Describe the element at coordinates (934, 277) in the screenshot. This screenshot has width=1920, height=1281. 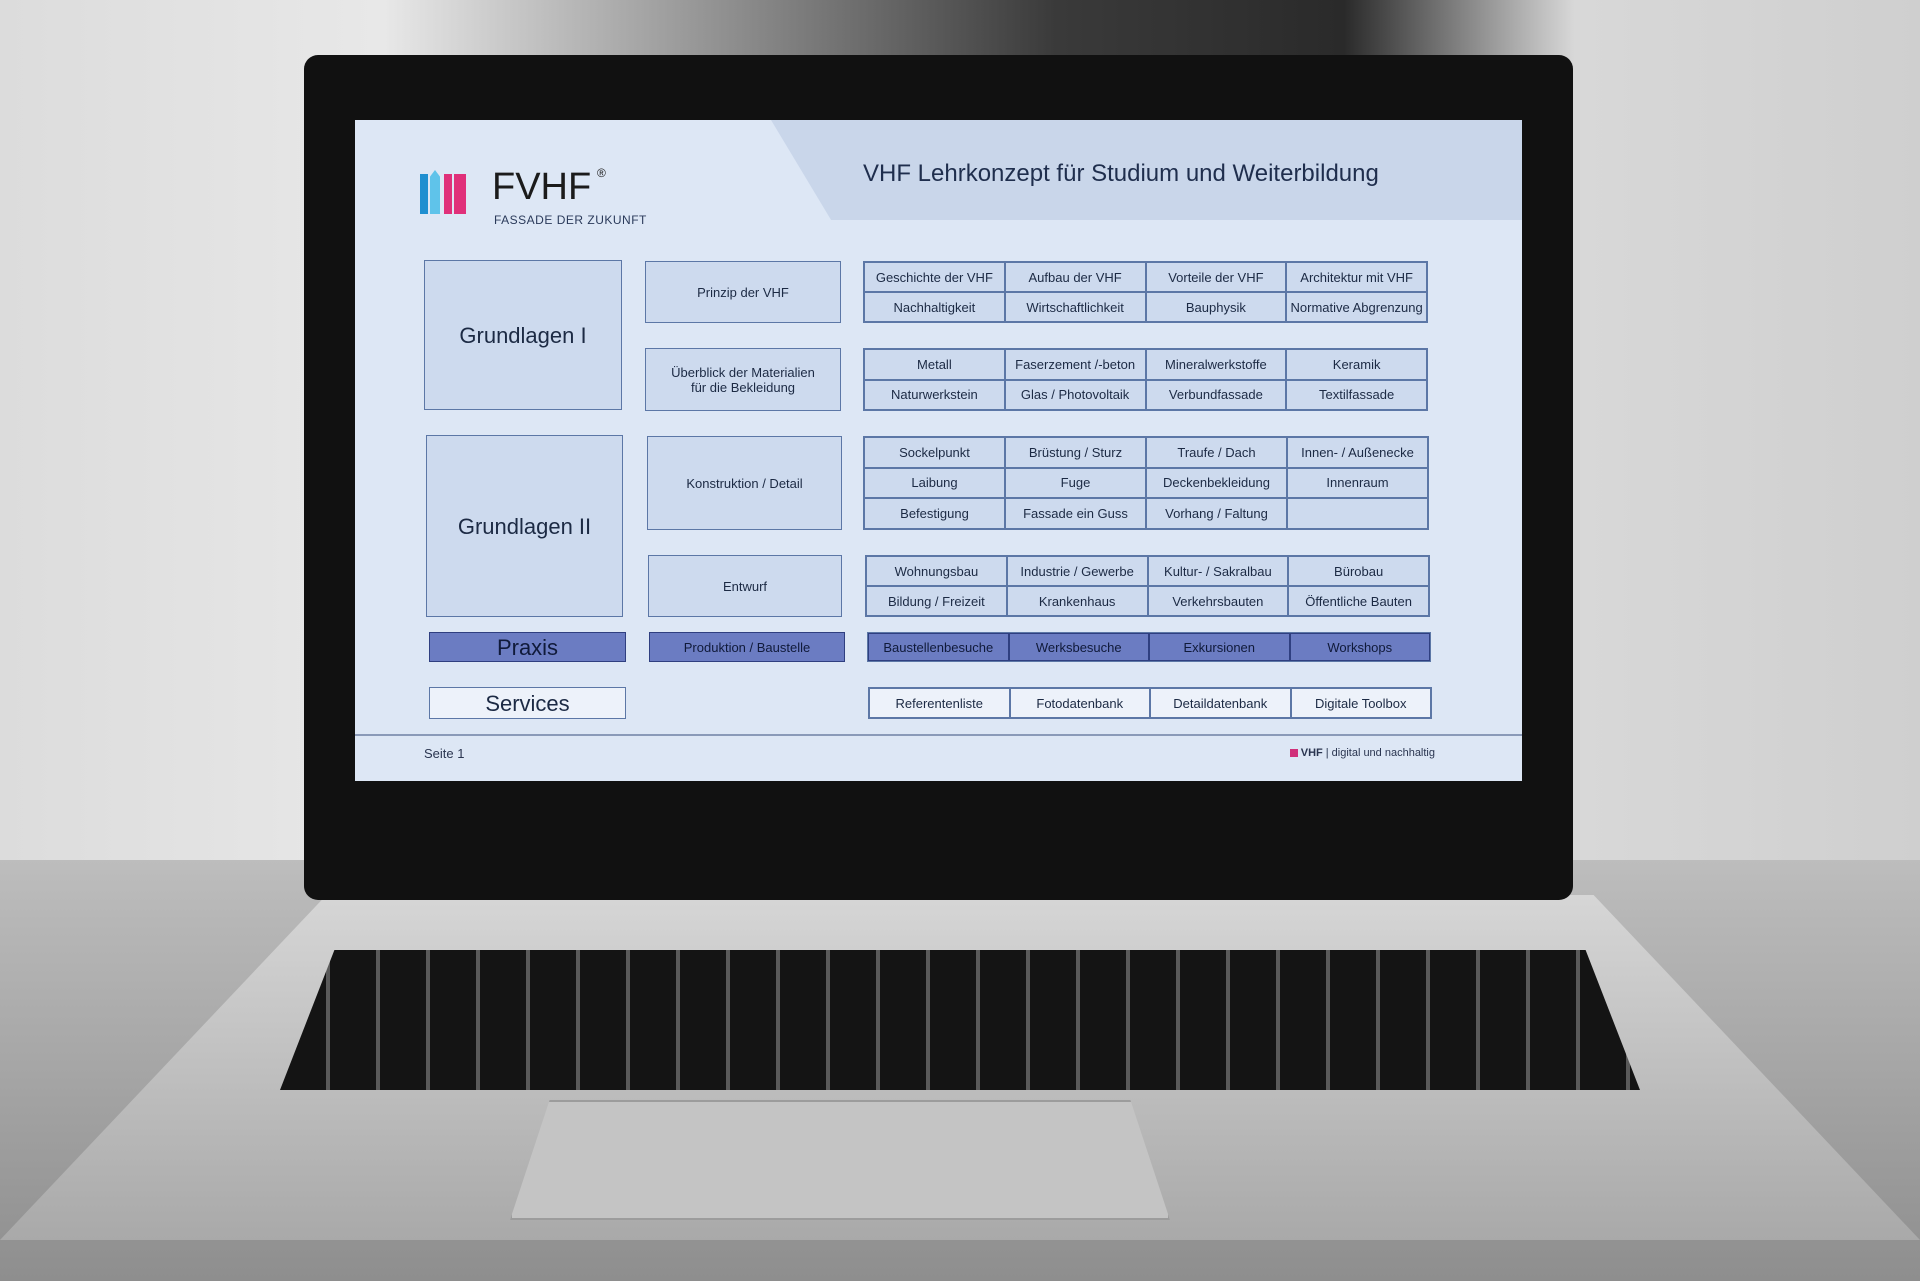
I see `grid-cell: Geschichte der VHF` at that location.